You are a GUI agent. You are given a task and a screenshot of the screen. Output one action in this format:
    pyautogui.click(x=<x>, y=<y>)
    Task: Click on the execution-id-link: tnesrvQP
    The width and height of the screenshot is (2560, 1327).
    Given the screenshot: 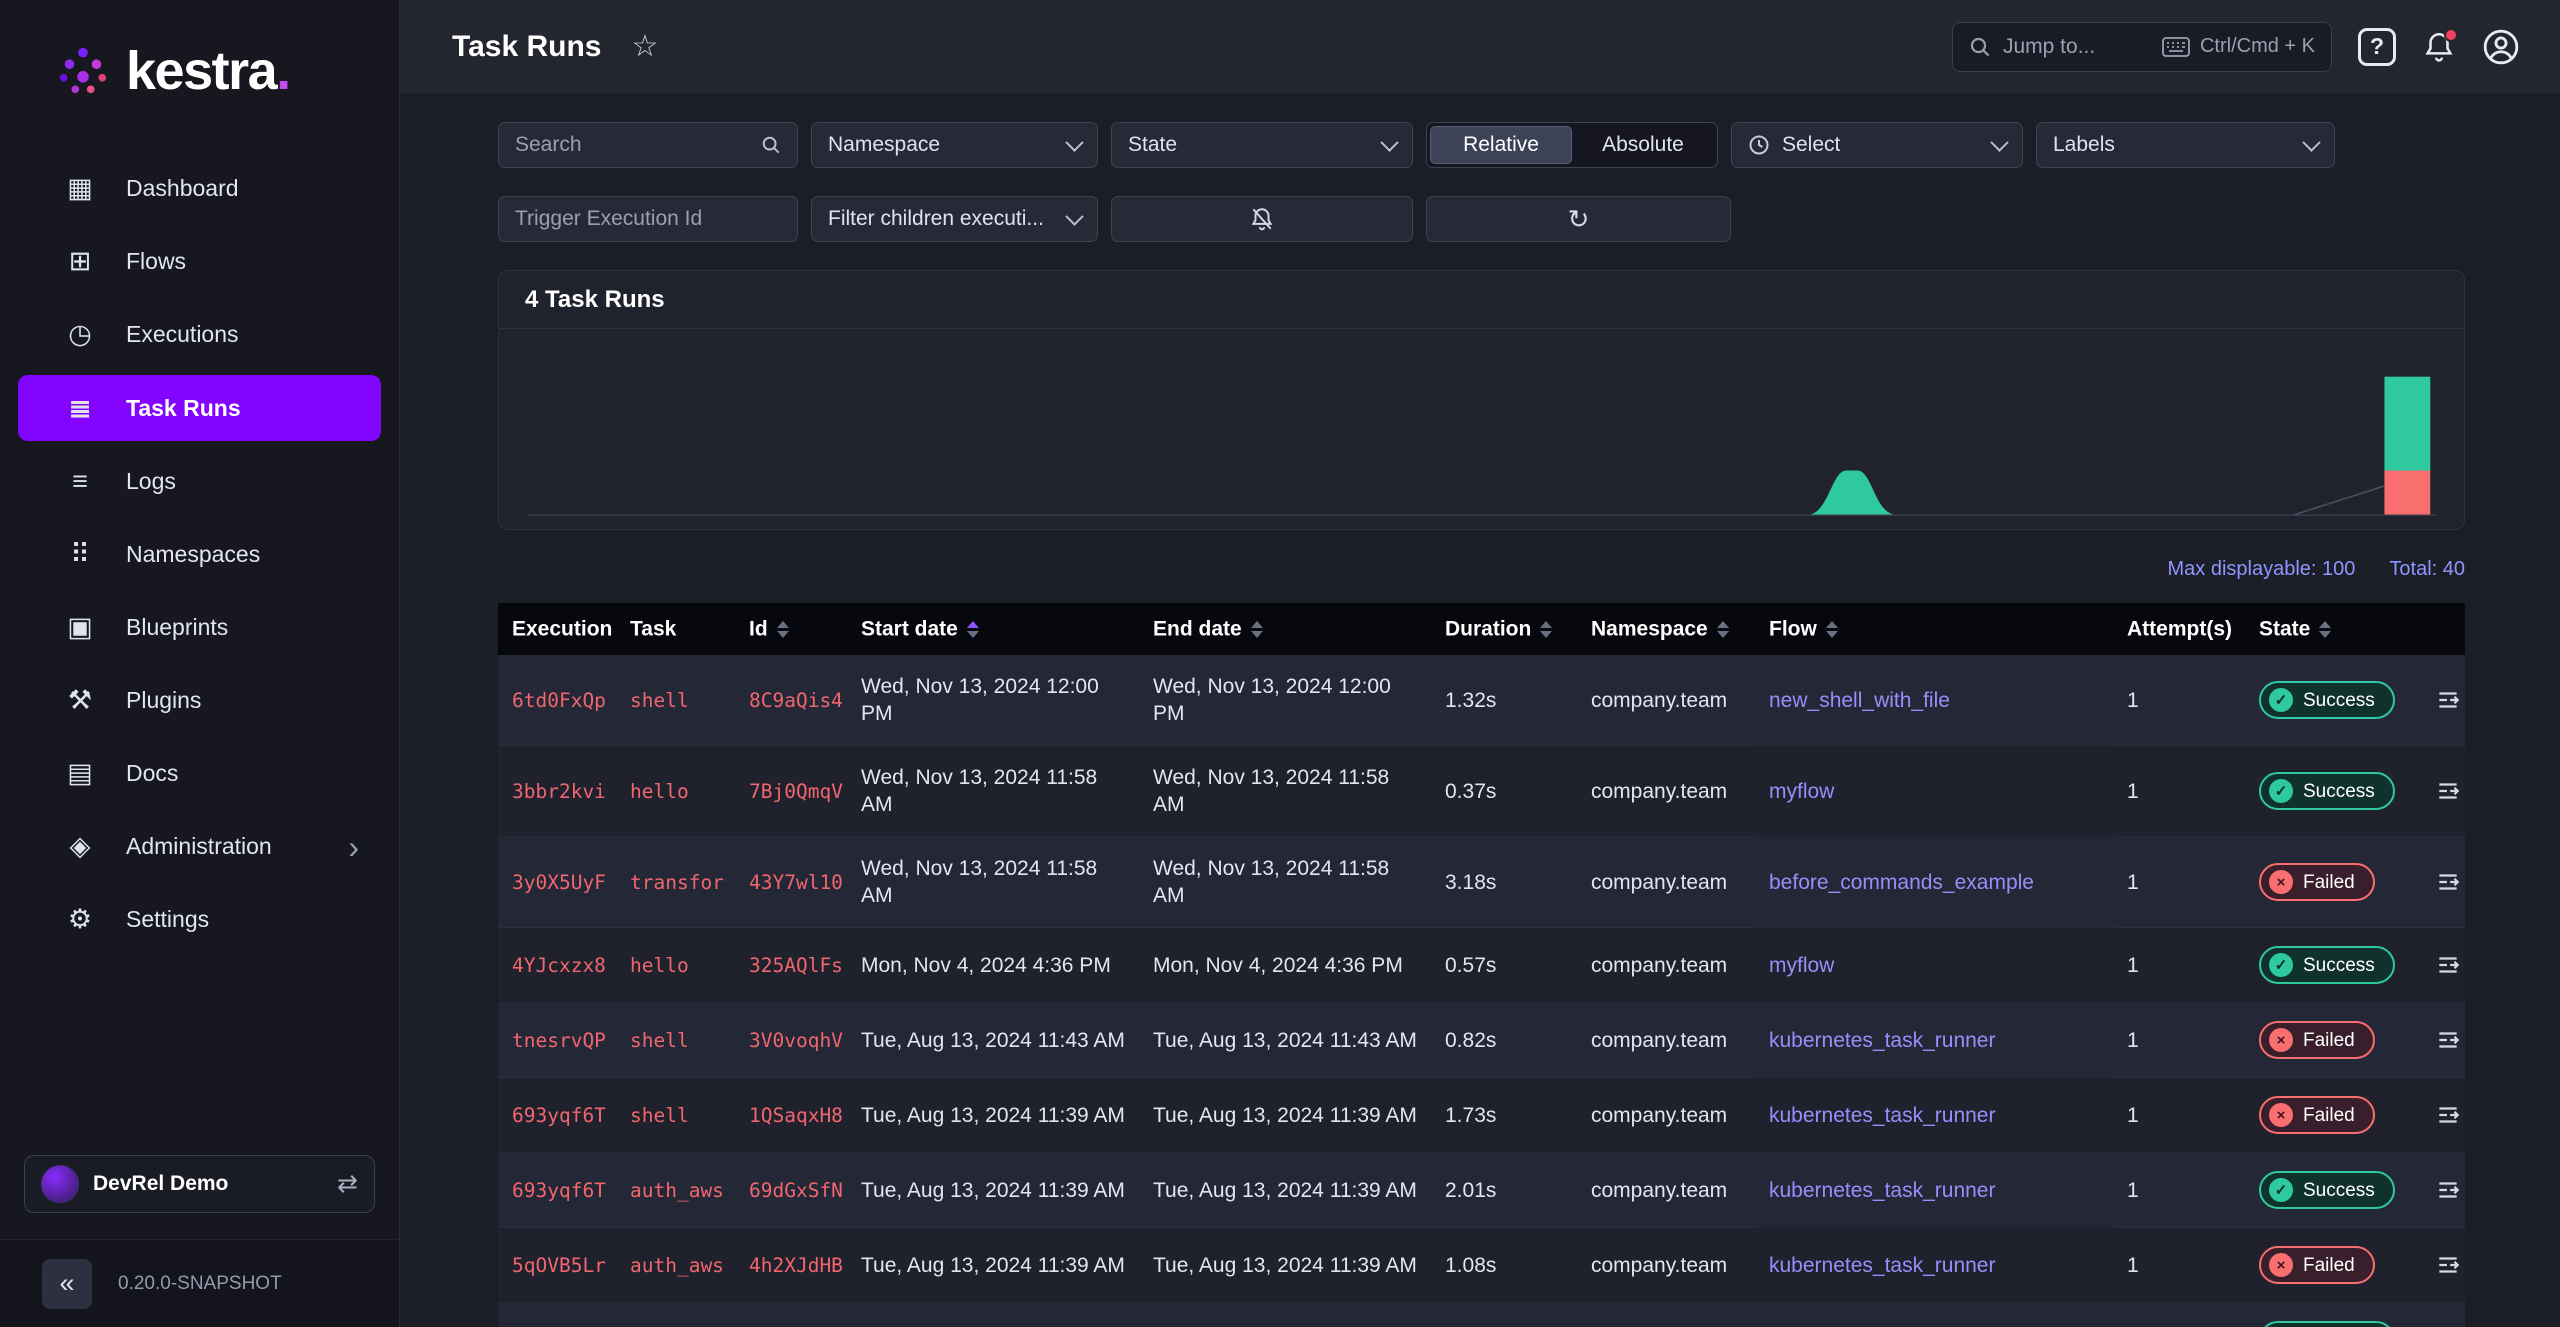 What is the action you would take?
    pyautogui.click(x=557, y=1040)
    